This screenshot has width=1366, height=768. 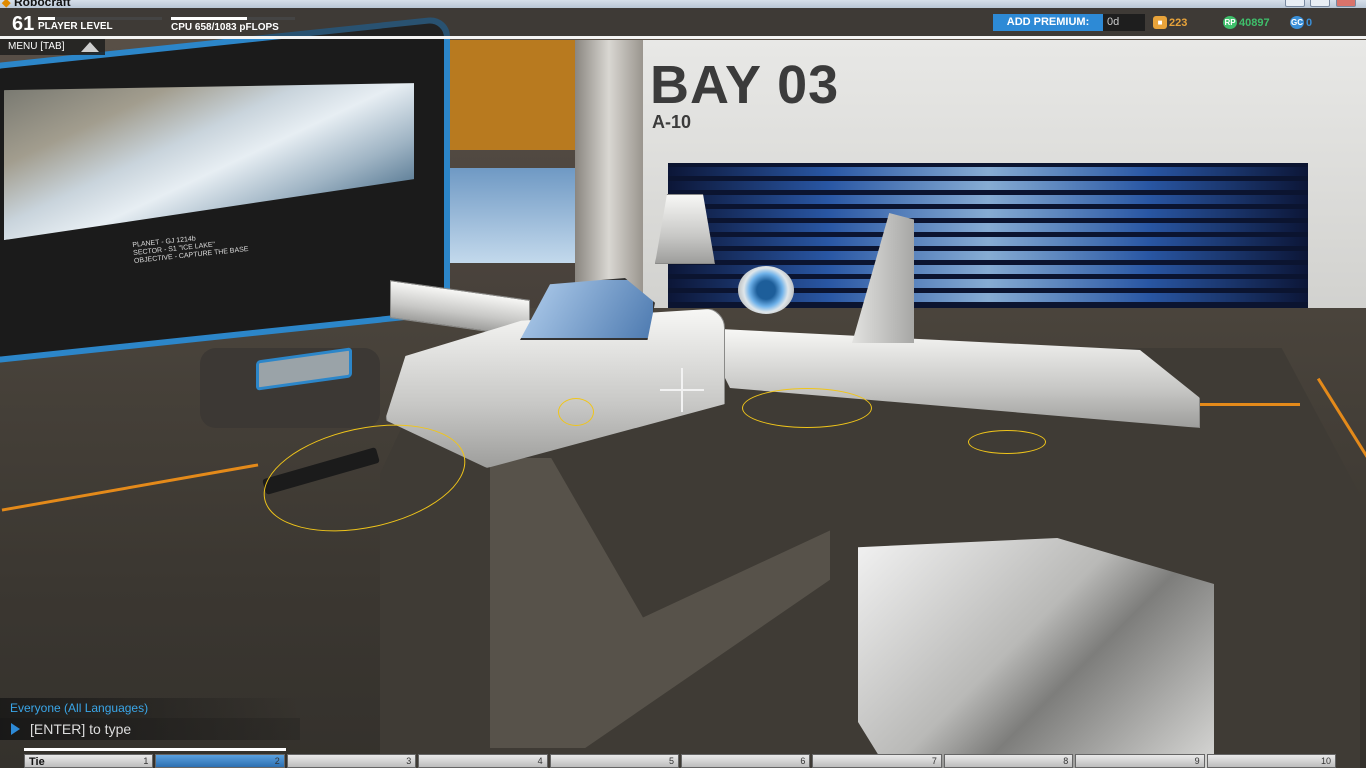 I want to click on chat-arrow-icon, so click(x=15, y=729).